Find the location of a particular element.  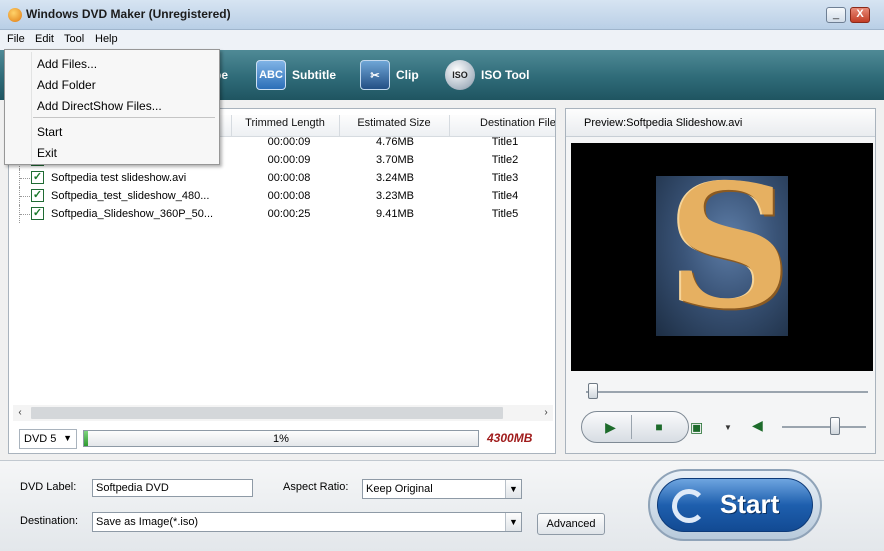

preview-title: Preview:Softpedia Slideshow.avi is located at coordinates (720, 123).